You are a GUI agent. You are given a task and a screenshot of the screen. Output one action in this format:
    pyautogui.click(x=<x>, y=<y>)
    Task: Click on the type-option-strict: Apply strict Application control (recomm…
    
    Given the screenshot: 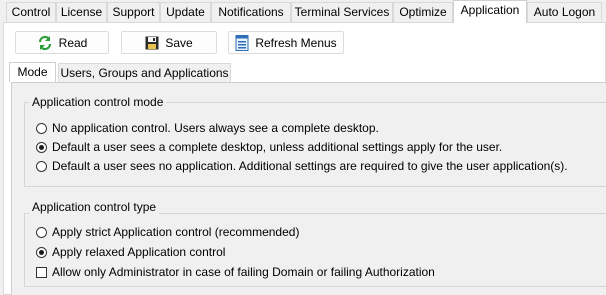 What is the action you would take?
    pyautogui.click(x=167, y=232)
    